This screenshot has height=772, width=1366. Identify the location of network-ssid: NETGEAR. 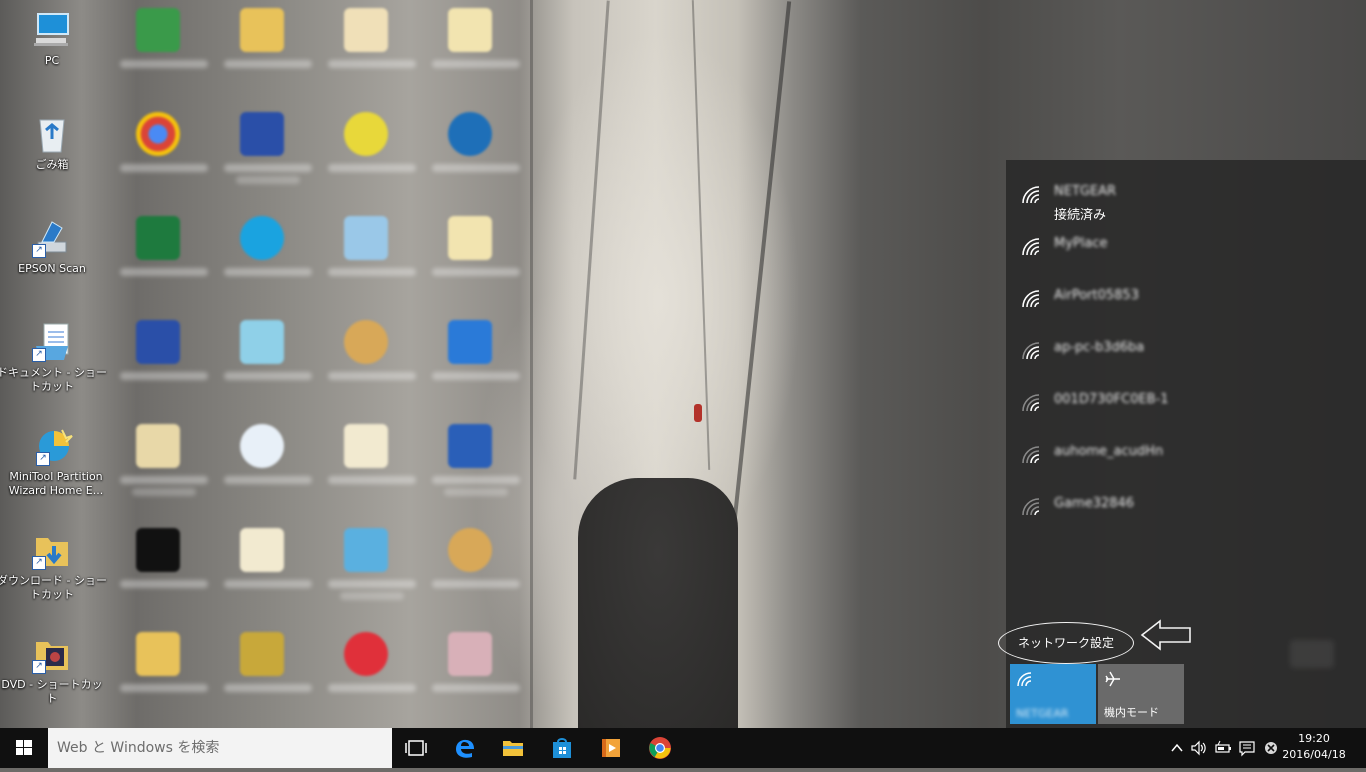
(1085, 191).